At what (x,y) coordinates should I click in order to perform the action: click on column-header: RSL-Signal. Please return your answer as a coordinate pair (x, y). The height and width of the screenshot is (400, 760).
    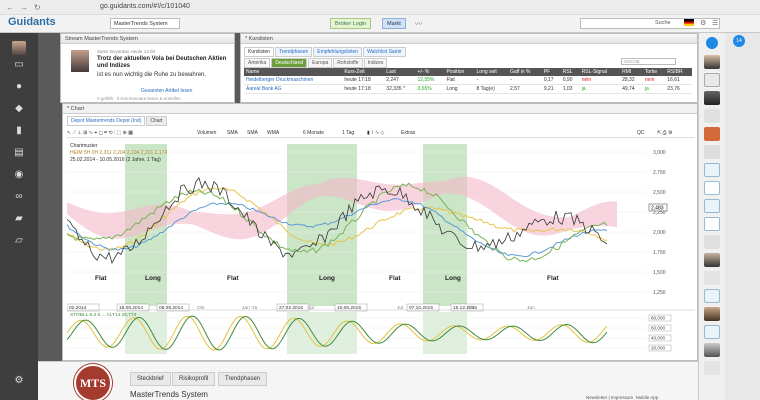
    Looking at the image, I should click on (600, 72).